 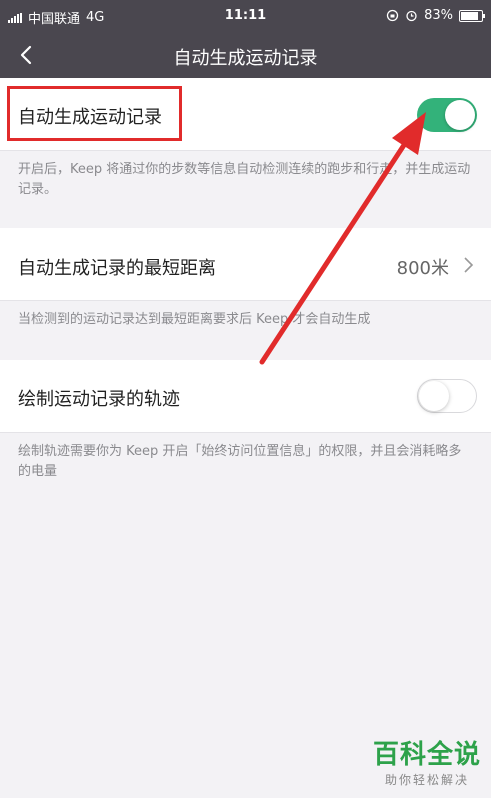 What do you see at coordinates (244, 179) in the screenshot?
I see `auto-record-description: 开启后，Keep 将通过你的步数等信息自动检测连续的跑步和行走，并生成运动记录。` at bounding box center [244, 179].